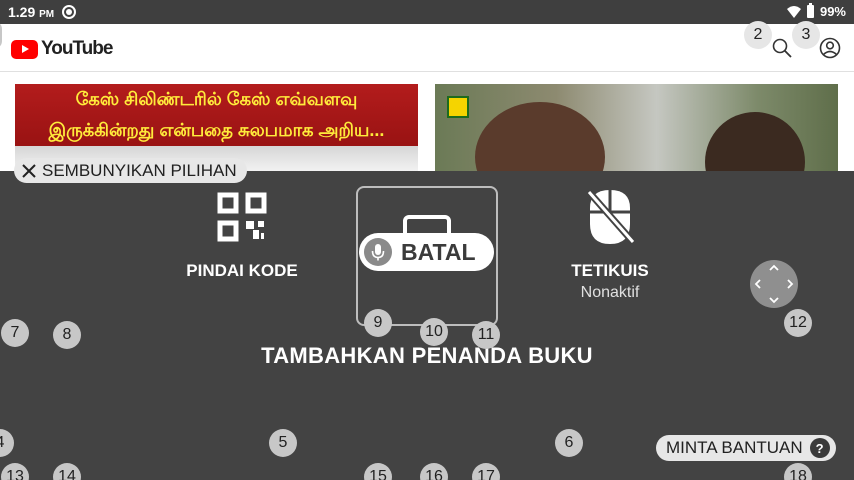  What do you see at coordinates (758, 35) in the screenshot?
I see `number-marker: 2` at bounding box center [758, 35].